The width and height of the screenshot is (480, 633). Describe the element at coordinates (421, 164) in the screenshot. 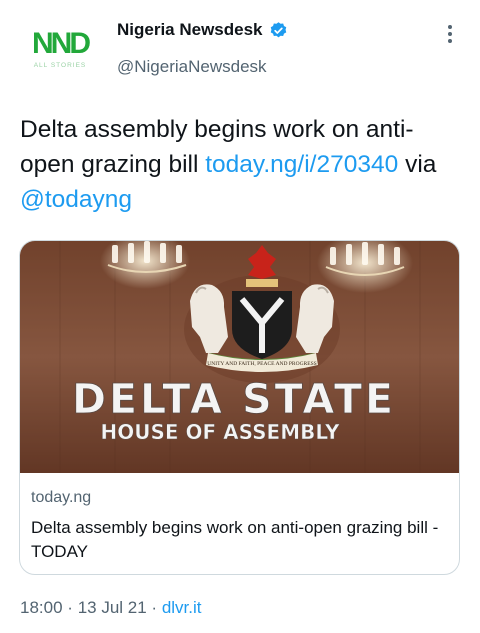

I see `tweet-via: via` at that location.